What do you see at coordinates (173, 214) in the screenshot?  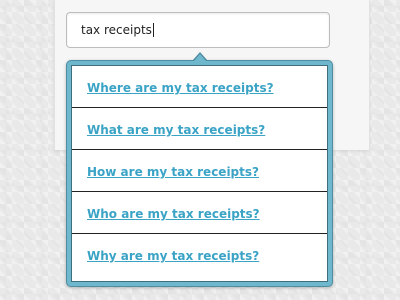 I see `result-link-who: Who are my tax receipts?` at bounding box center [173, 214].